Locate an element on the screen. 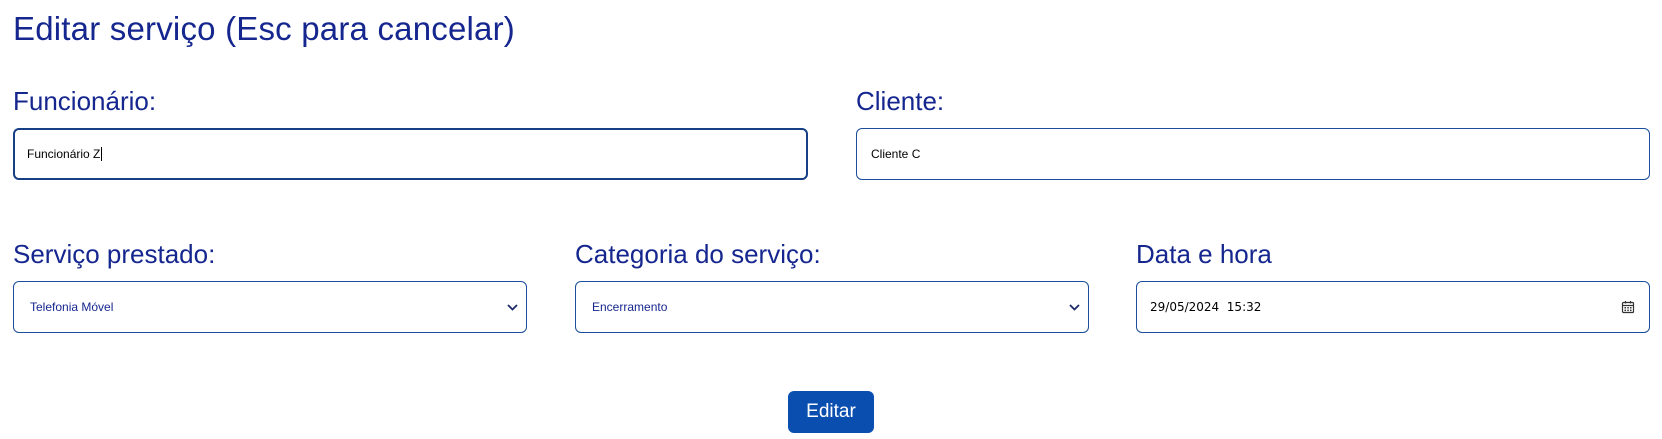  client-input: Cliente C is located at coordinates (1253, 154).